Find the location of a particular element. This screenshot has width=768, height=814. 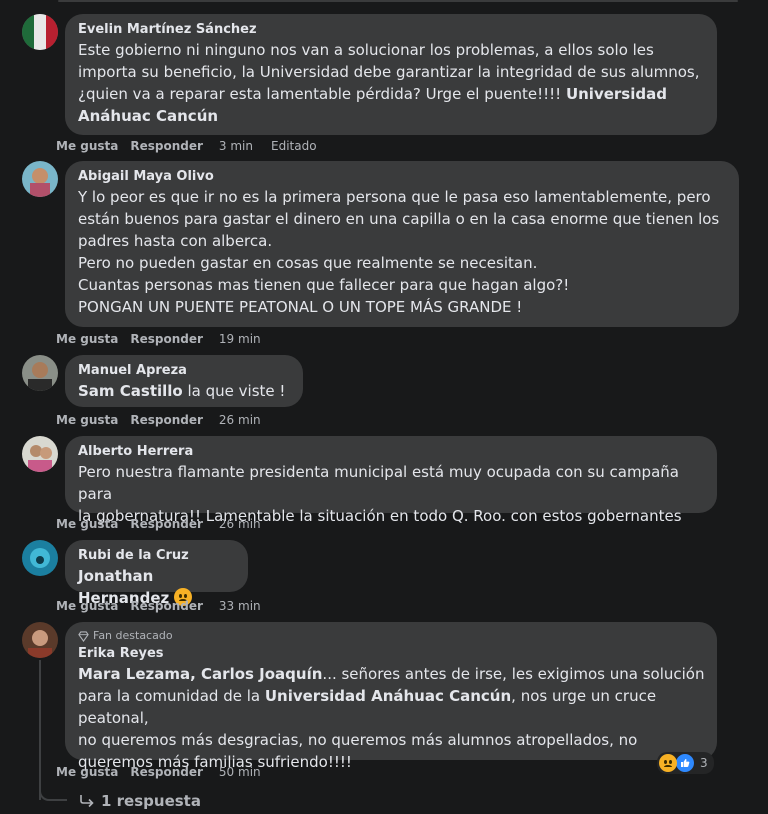

like-reaction-icon is located at coordinates (685, 763).